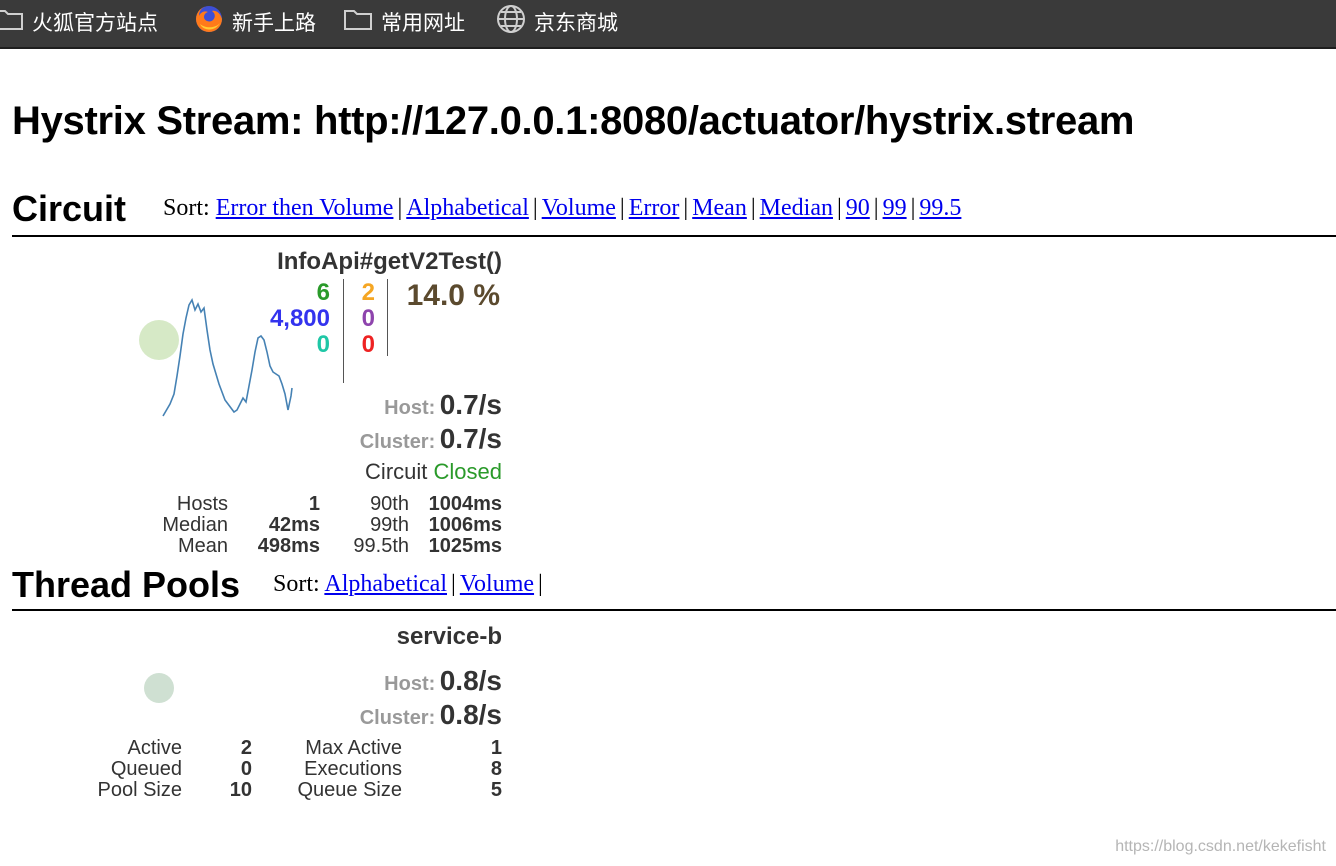 The image size is (1336, 866). Describe the element at coordinates (353, 769) in the screenshot. I see `executions-label: Executions` at that location.